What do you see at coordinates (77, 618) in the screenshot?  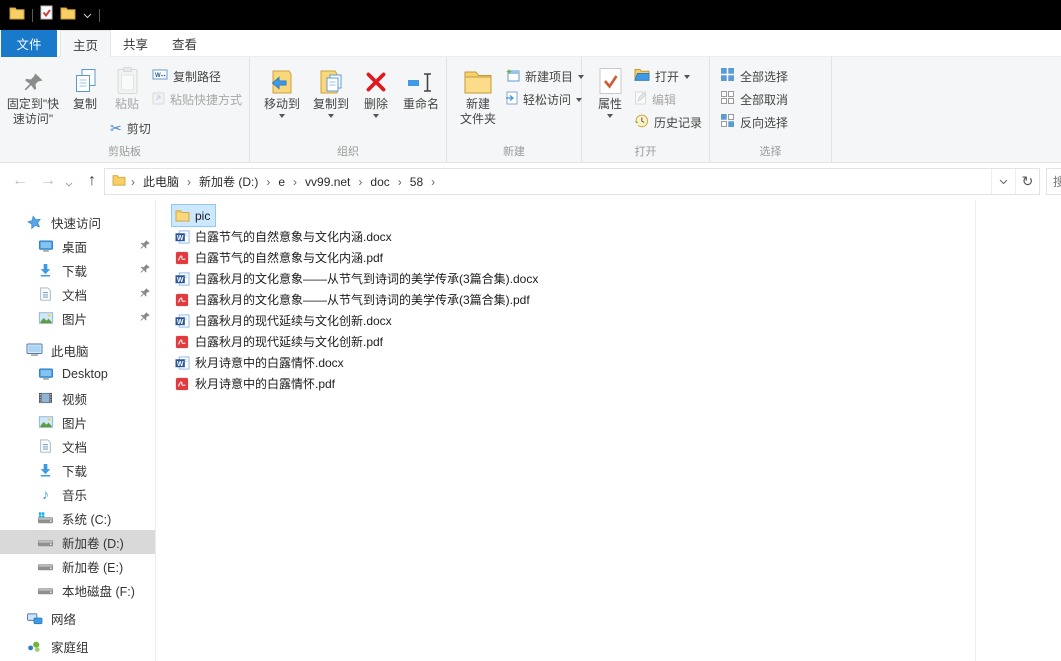 I see `sidebar-section-2: 网络` at bounding box center [77, 618].